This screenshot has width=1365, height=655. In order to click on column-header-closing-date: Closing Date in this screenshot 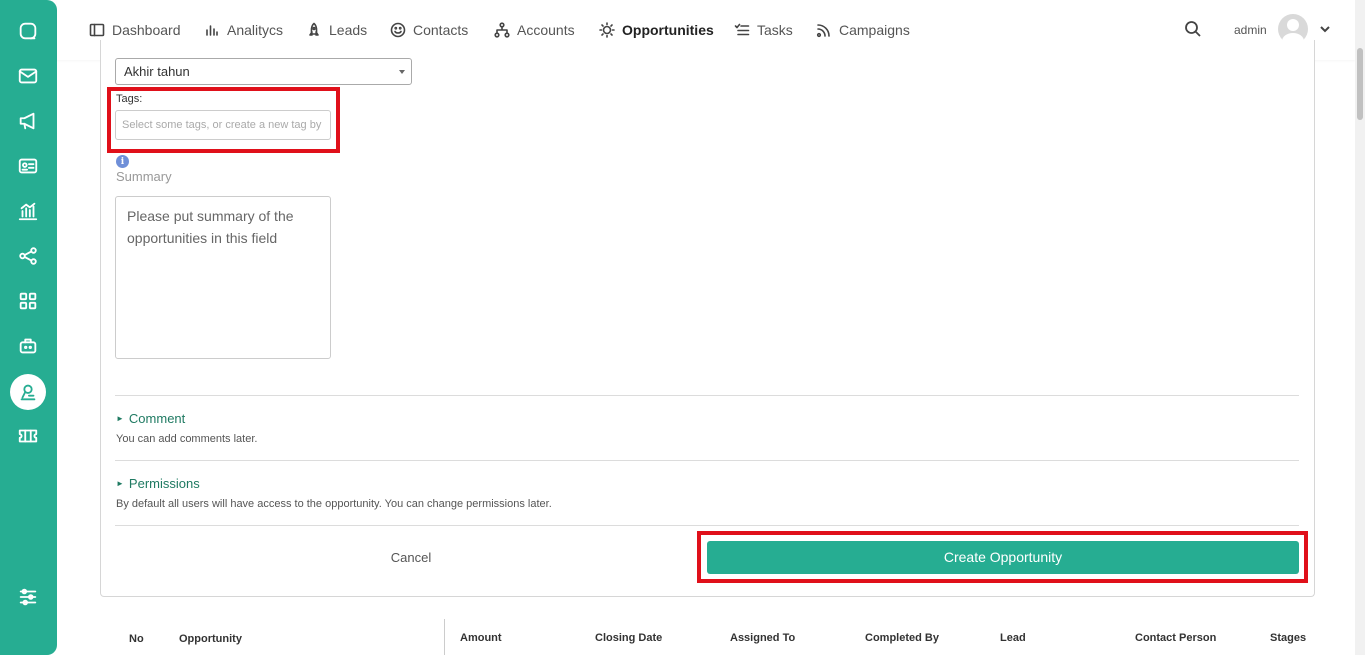, I will do `click(628, 638)`.